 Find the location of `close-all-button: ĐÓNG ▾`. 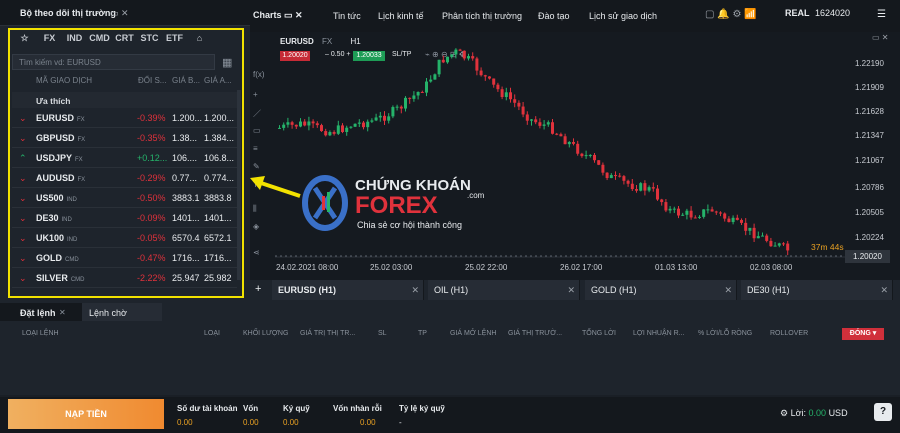

close-all-button: ĐÓNG ▾ is located at coordinates (863, 334).